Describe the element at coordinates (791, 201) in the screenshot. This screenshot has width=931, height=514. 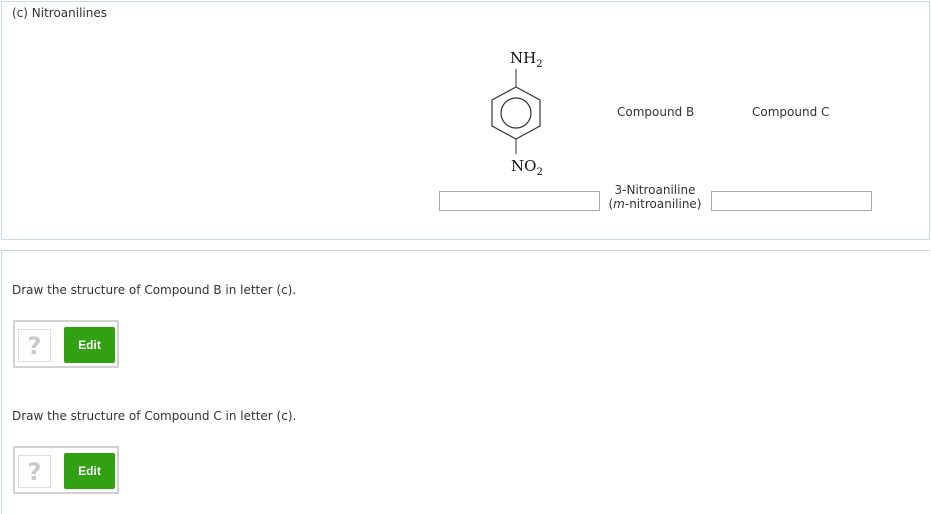
I see `answer-input-right` at that location.